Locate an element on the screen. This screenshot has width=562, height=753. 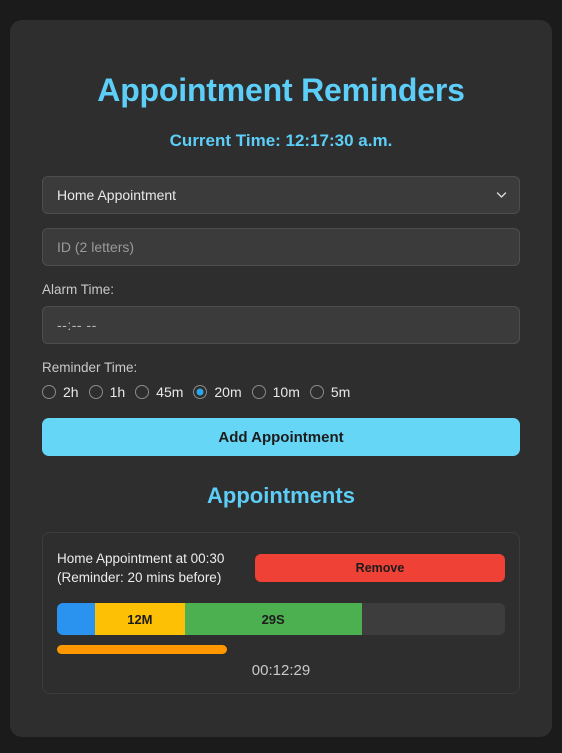
reminder-option-10m: 10m is located at coordinates (275, 392).